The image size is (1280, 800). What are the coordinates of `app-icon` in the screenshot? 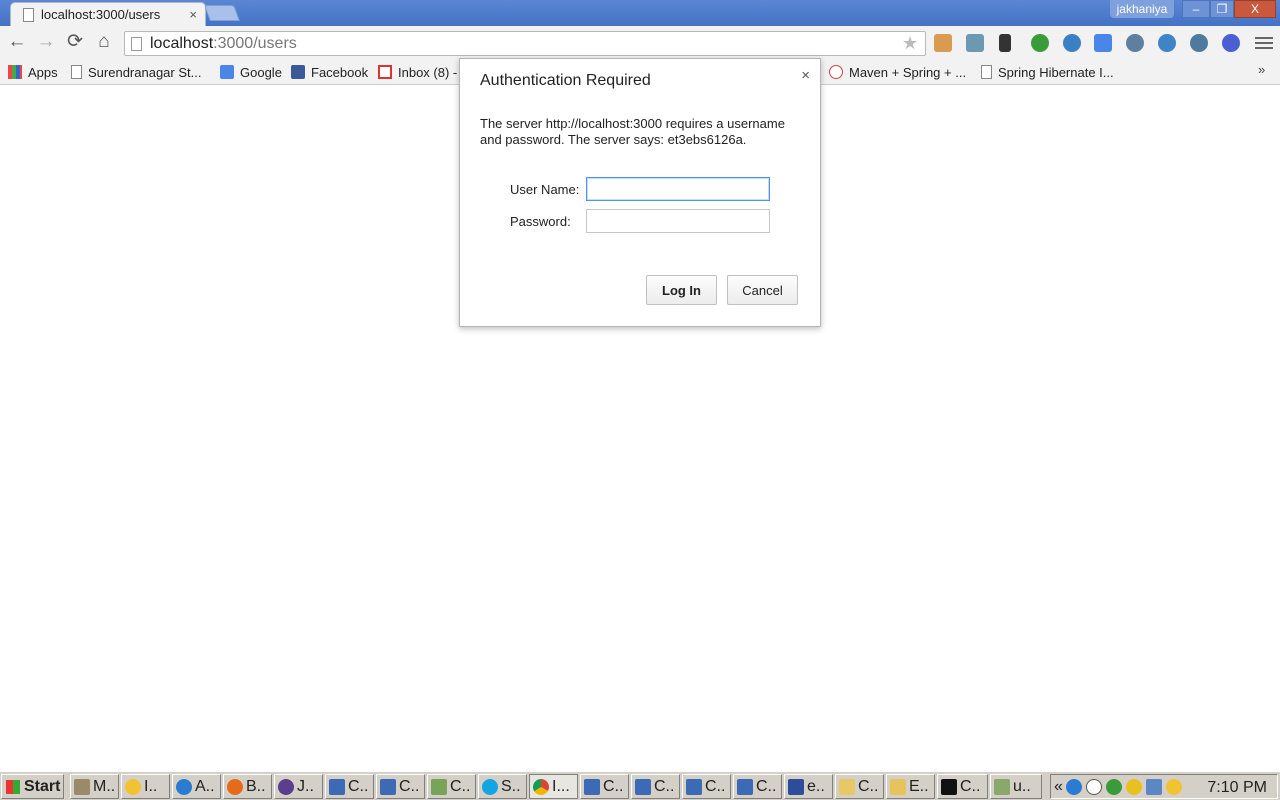 It's located at (82, 786).